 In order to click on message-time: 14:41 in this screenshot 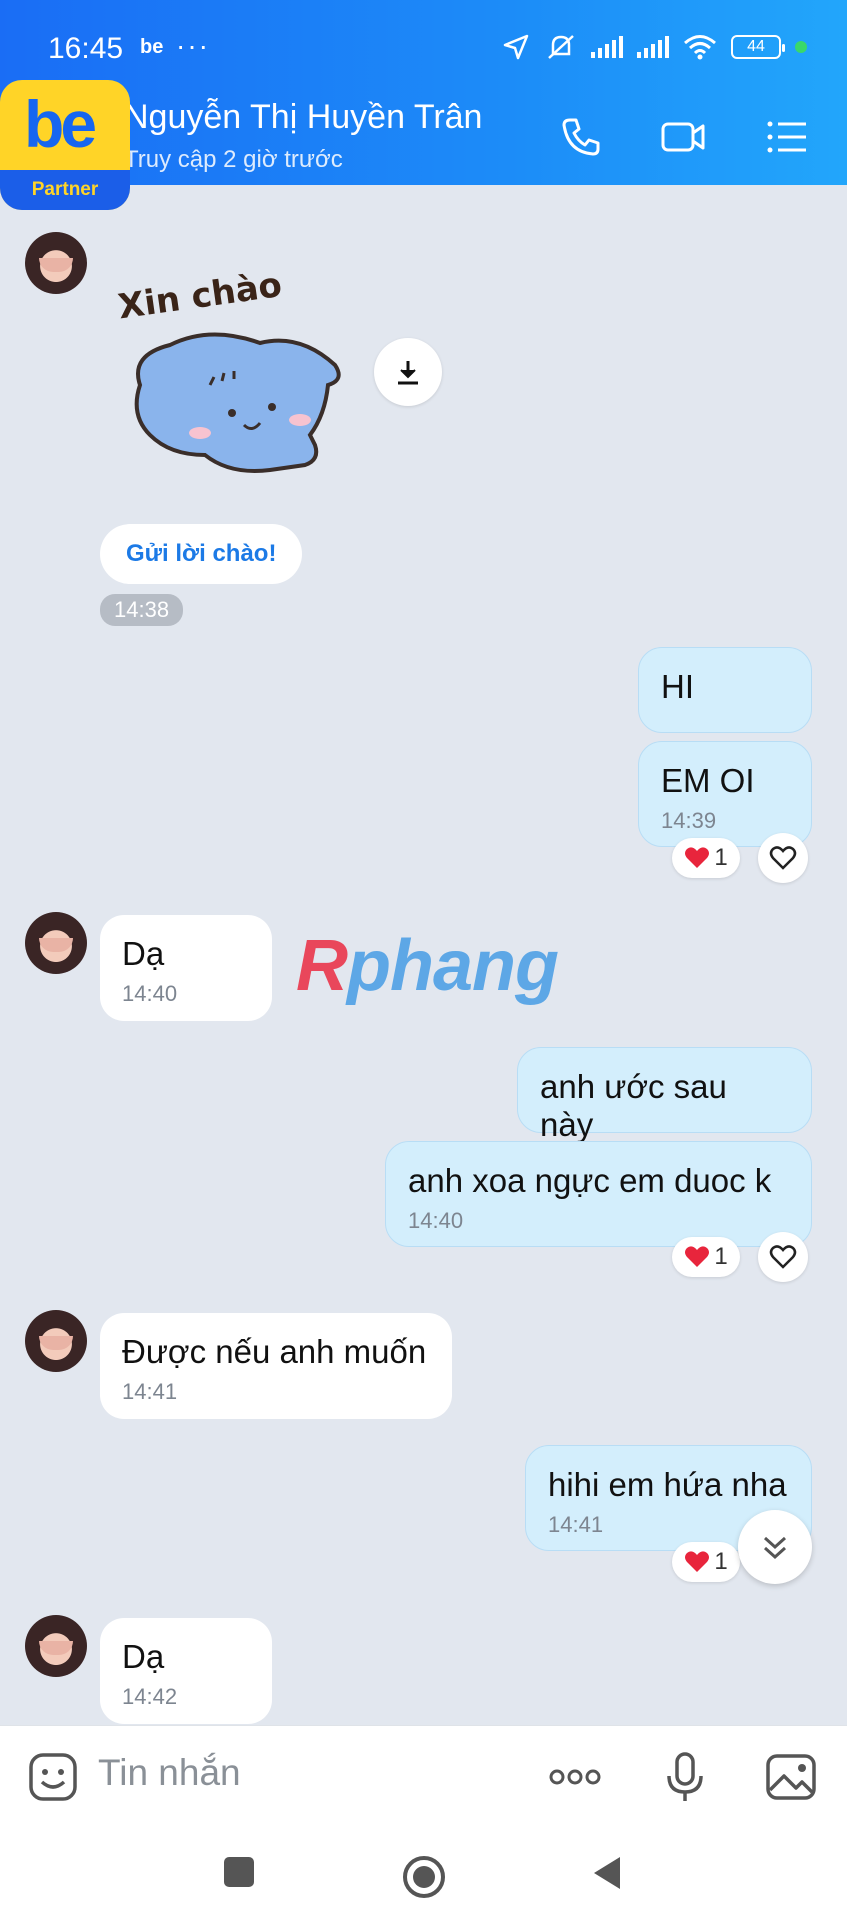, I will do `click(150, 1391)`.